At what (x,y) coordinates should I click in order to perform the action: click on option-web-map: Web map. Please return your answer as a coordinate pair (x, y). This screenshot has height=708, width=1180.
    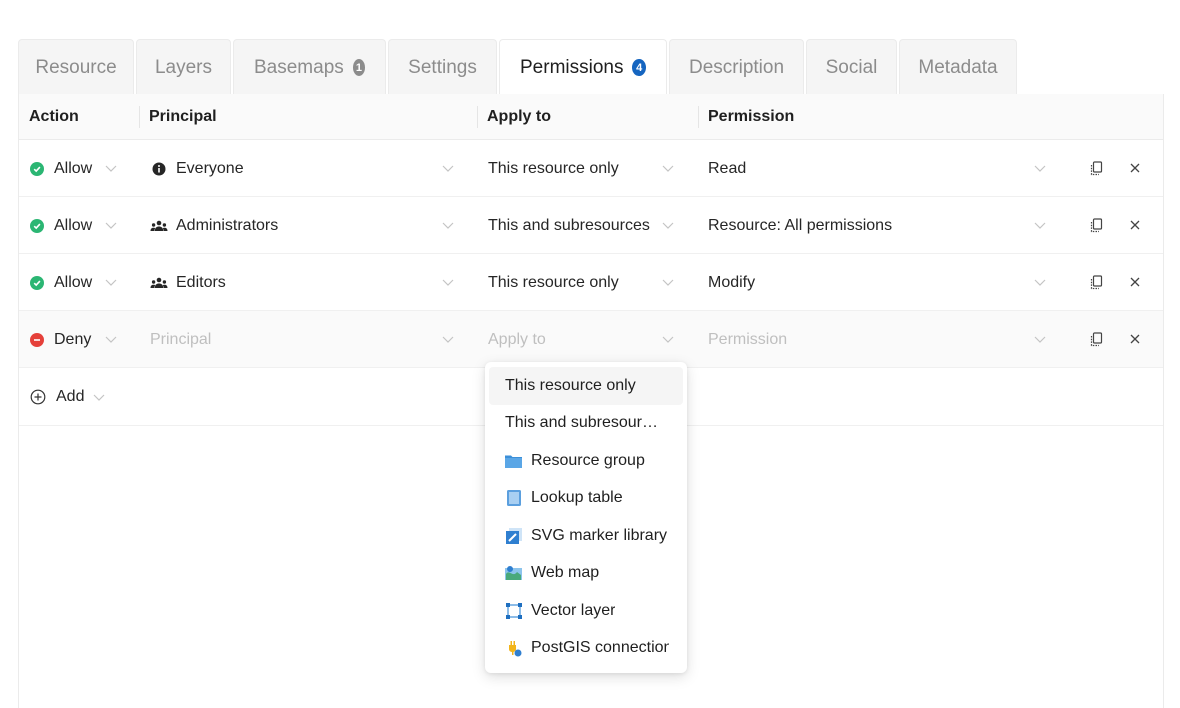
    Looking at the image, I should click on (586, 574).